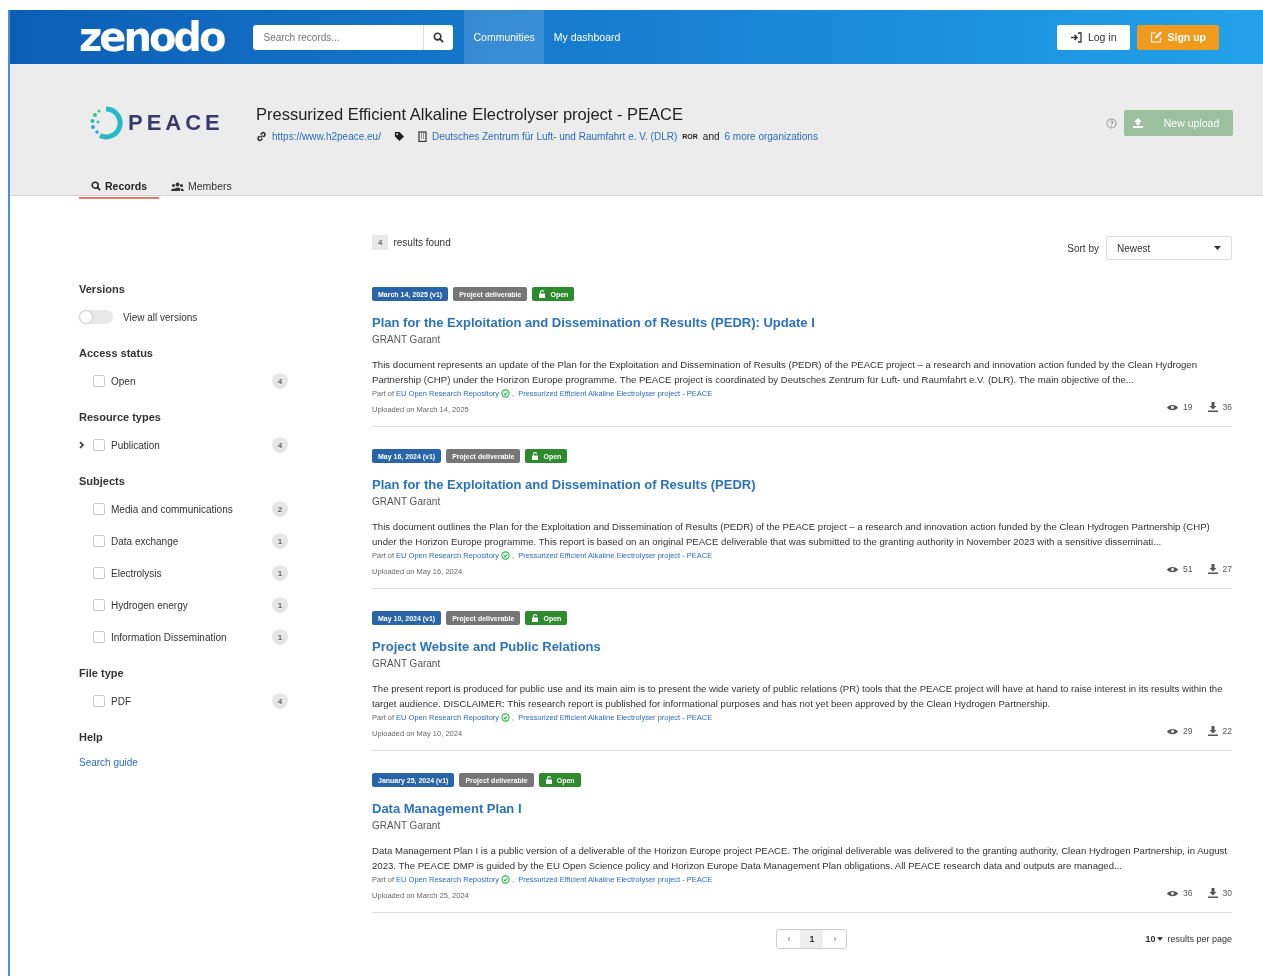 This screenshot has width=1263, height=976. What do you see at coordinates (145, 541) in the screenshot?
I see `facet-label: Data exchange` at bounding box center [145, 541].